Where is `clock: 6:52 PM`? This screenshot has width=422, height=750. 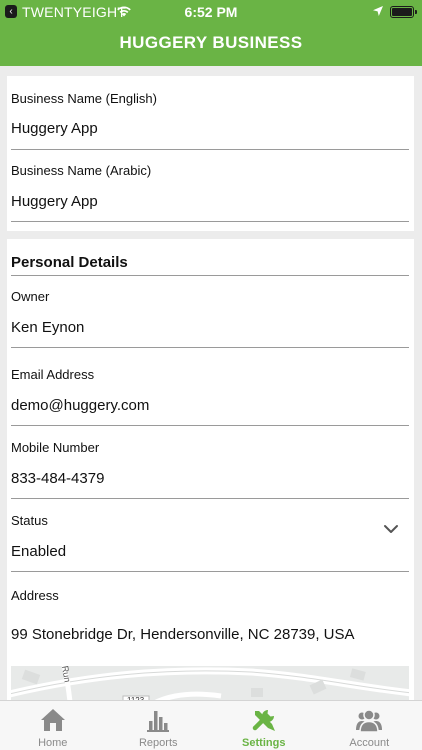
clock: 6:52 PM is located at coordinates (211, 12).